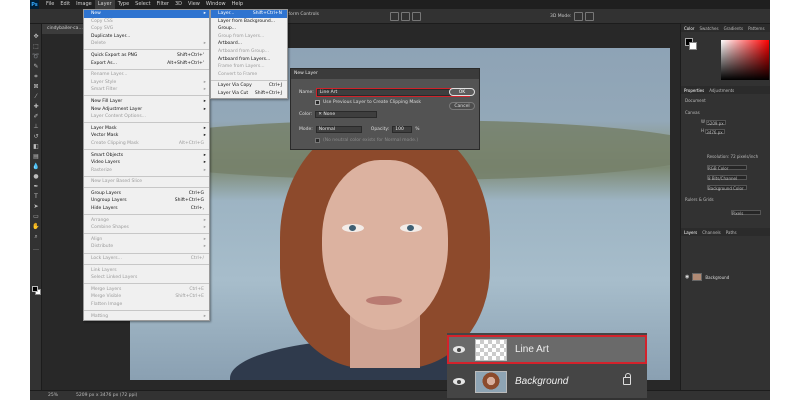 This screenshot has height=400, width=800. I want to click on layer-menu-item-ungroup-layers: Ungroup Layers Shift+Ctrl+G, so click(146, 201).